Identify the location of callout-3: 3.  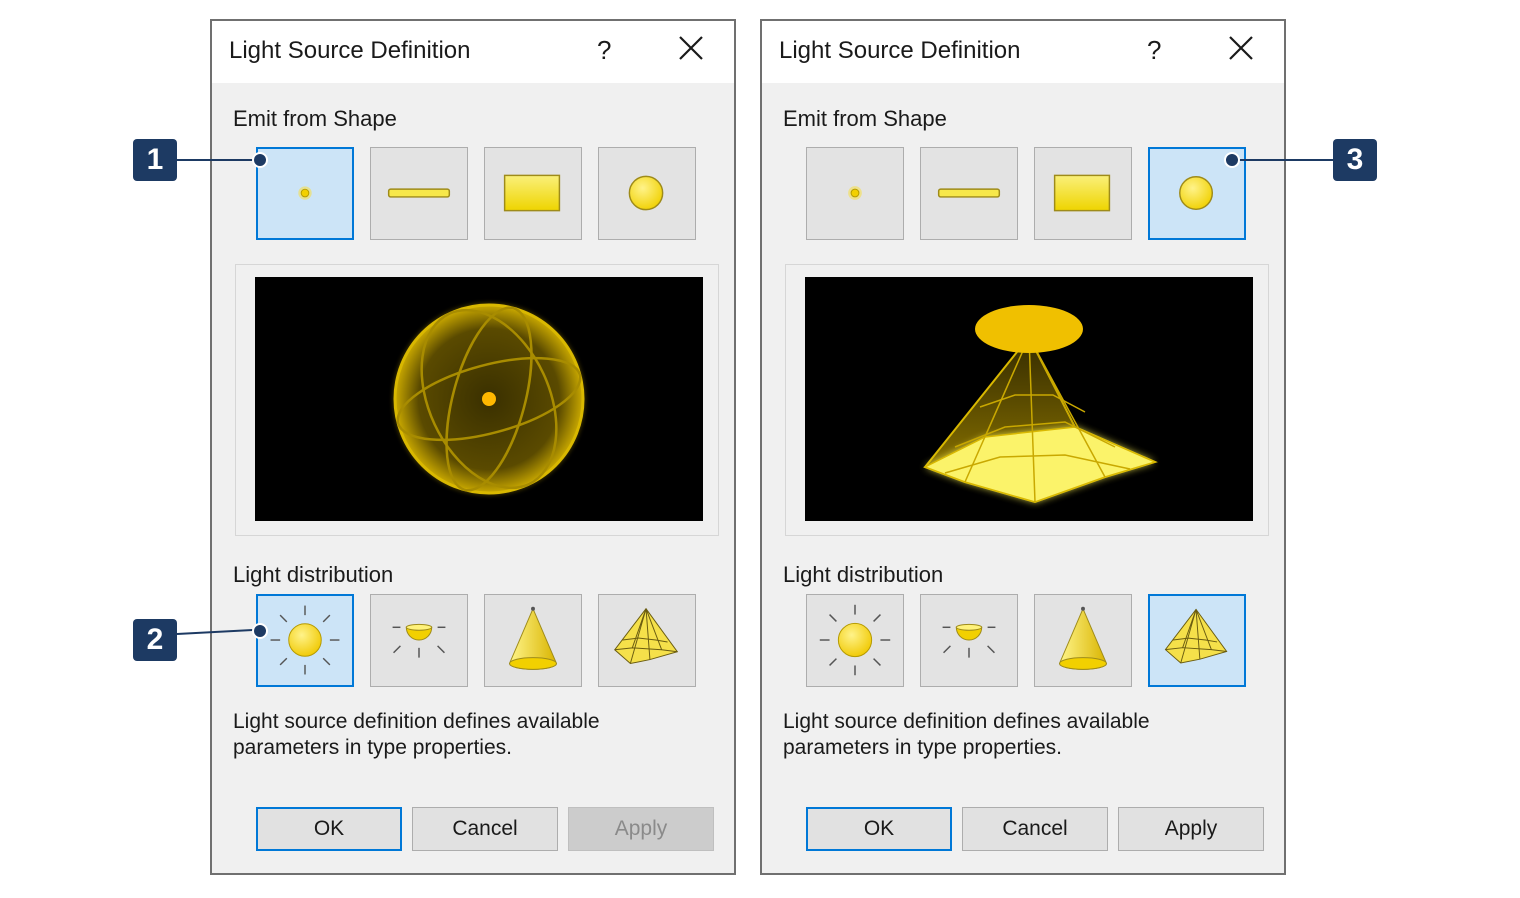
(1355, 160).